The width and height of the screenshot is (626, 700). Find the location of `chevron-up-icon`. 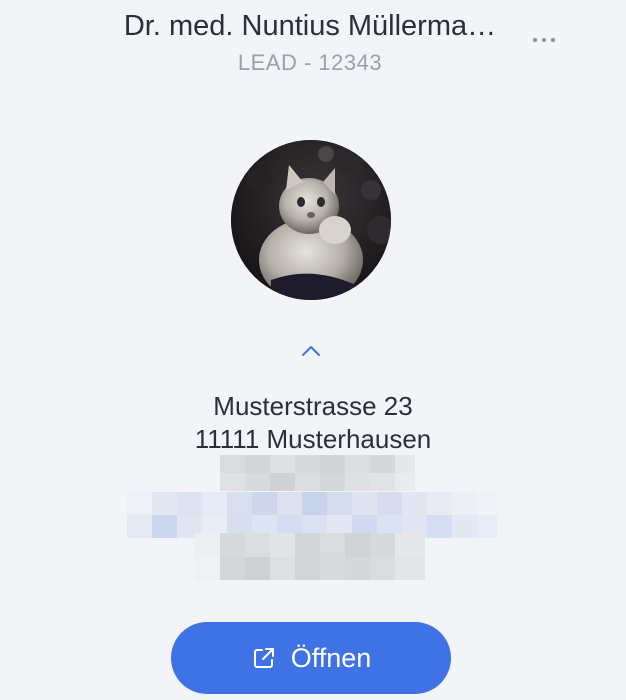

chevron-up-icon is located at coordinates (311, 351).